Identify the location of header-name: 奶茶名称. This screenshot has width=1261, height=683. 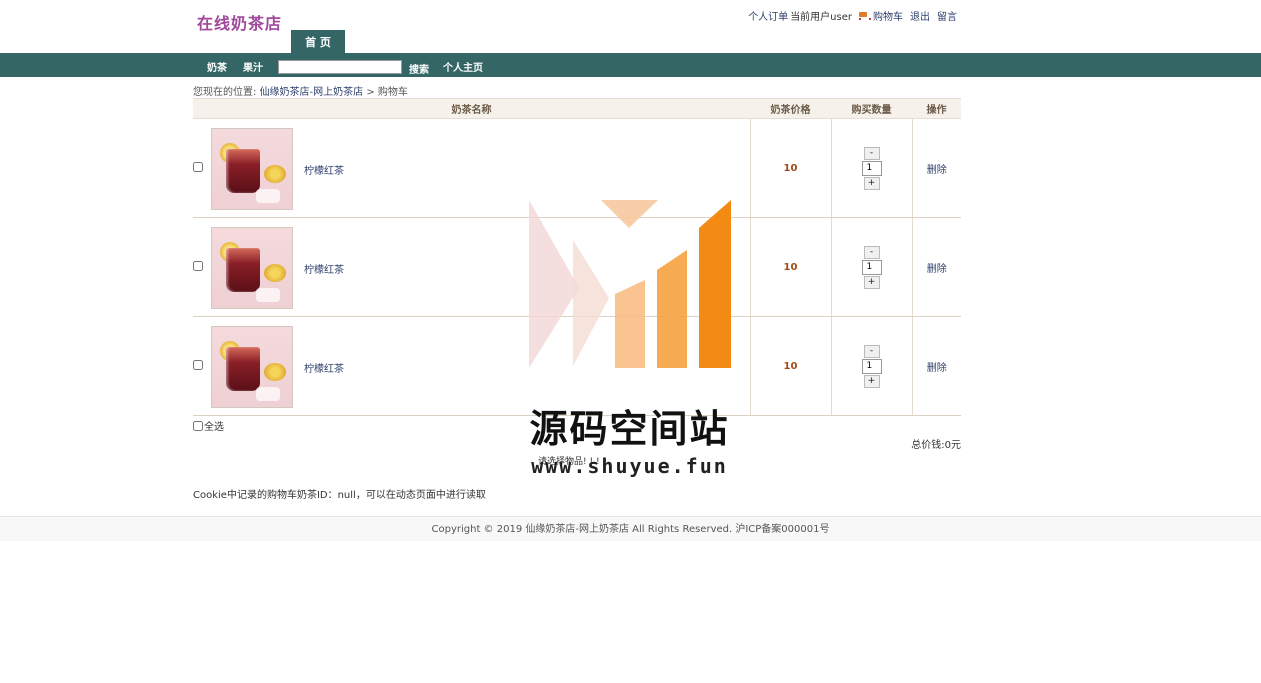
(471, 108).